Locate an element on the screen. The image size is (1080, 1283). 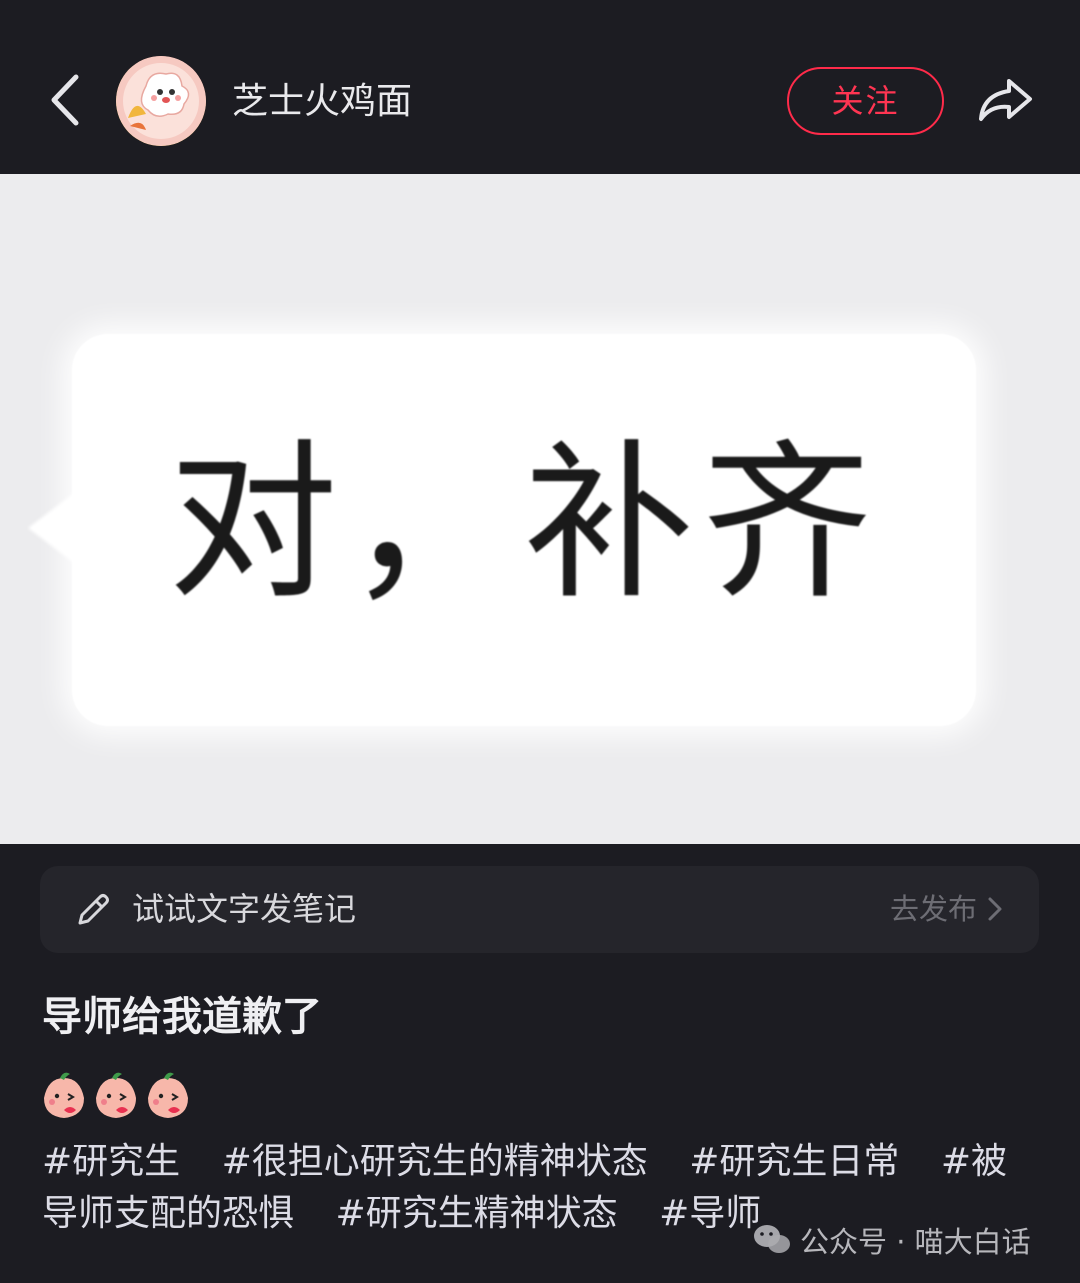
wechat-icon is located at coordinates (772, 1239).